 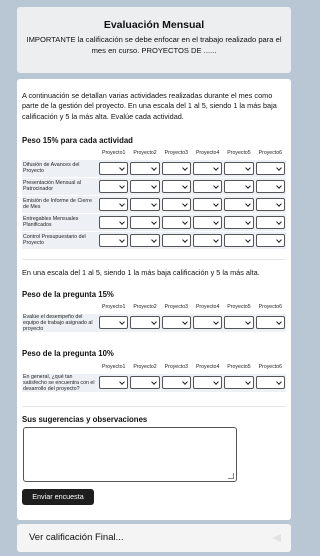 What do you see at coordinates (68, 353) in the screenshot?
I see `section3-title: Peso de la pregunta 10%` at bounding box center [68, 353].